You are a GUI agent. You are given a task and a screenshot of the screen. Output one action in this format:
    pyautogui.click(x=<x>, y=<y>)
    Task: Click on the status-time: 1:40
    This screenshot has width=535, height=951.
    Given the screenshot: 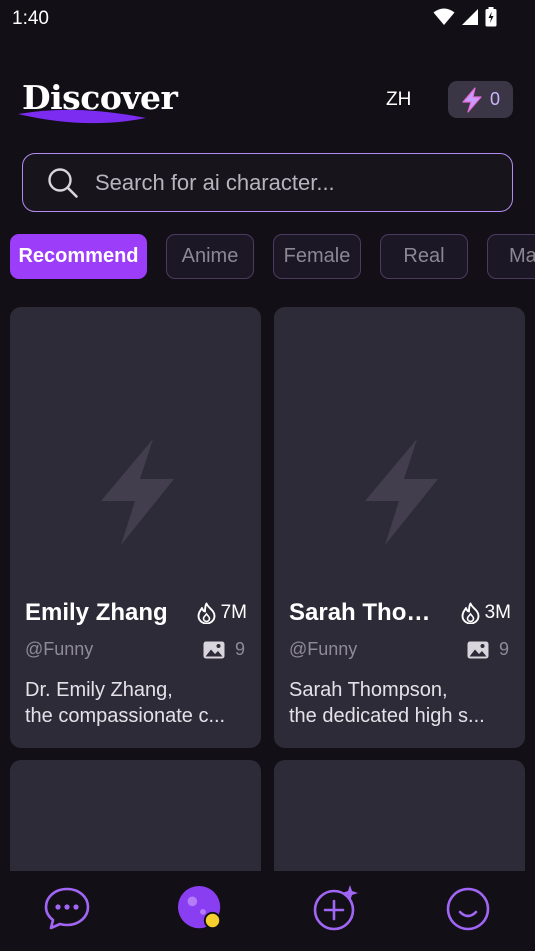 What is the action you would take?
    pyautogui.click(x=30, y=18)
    